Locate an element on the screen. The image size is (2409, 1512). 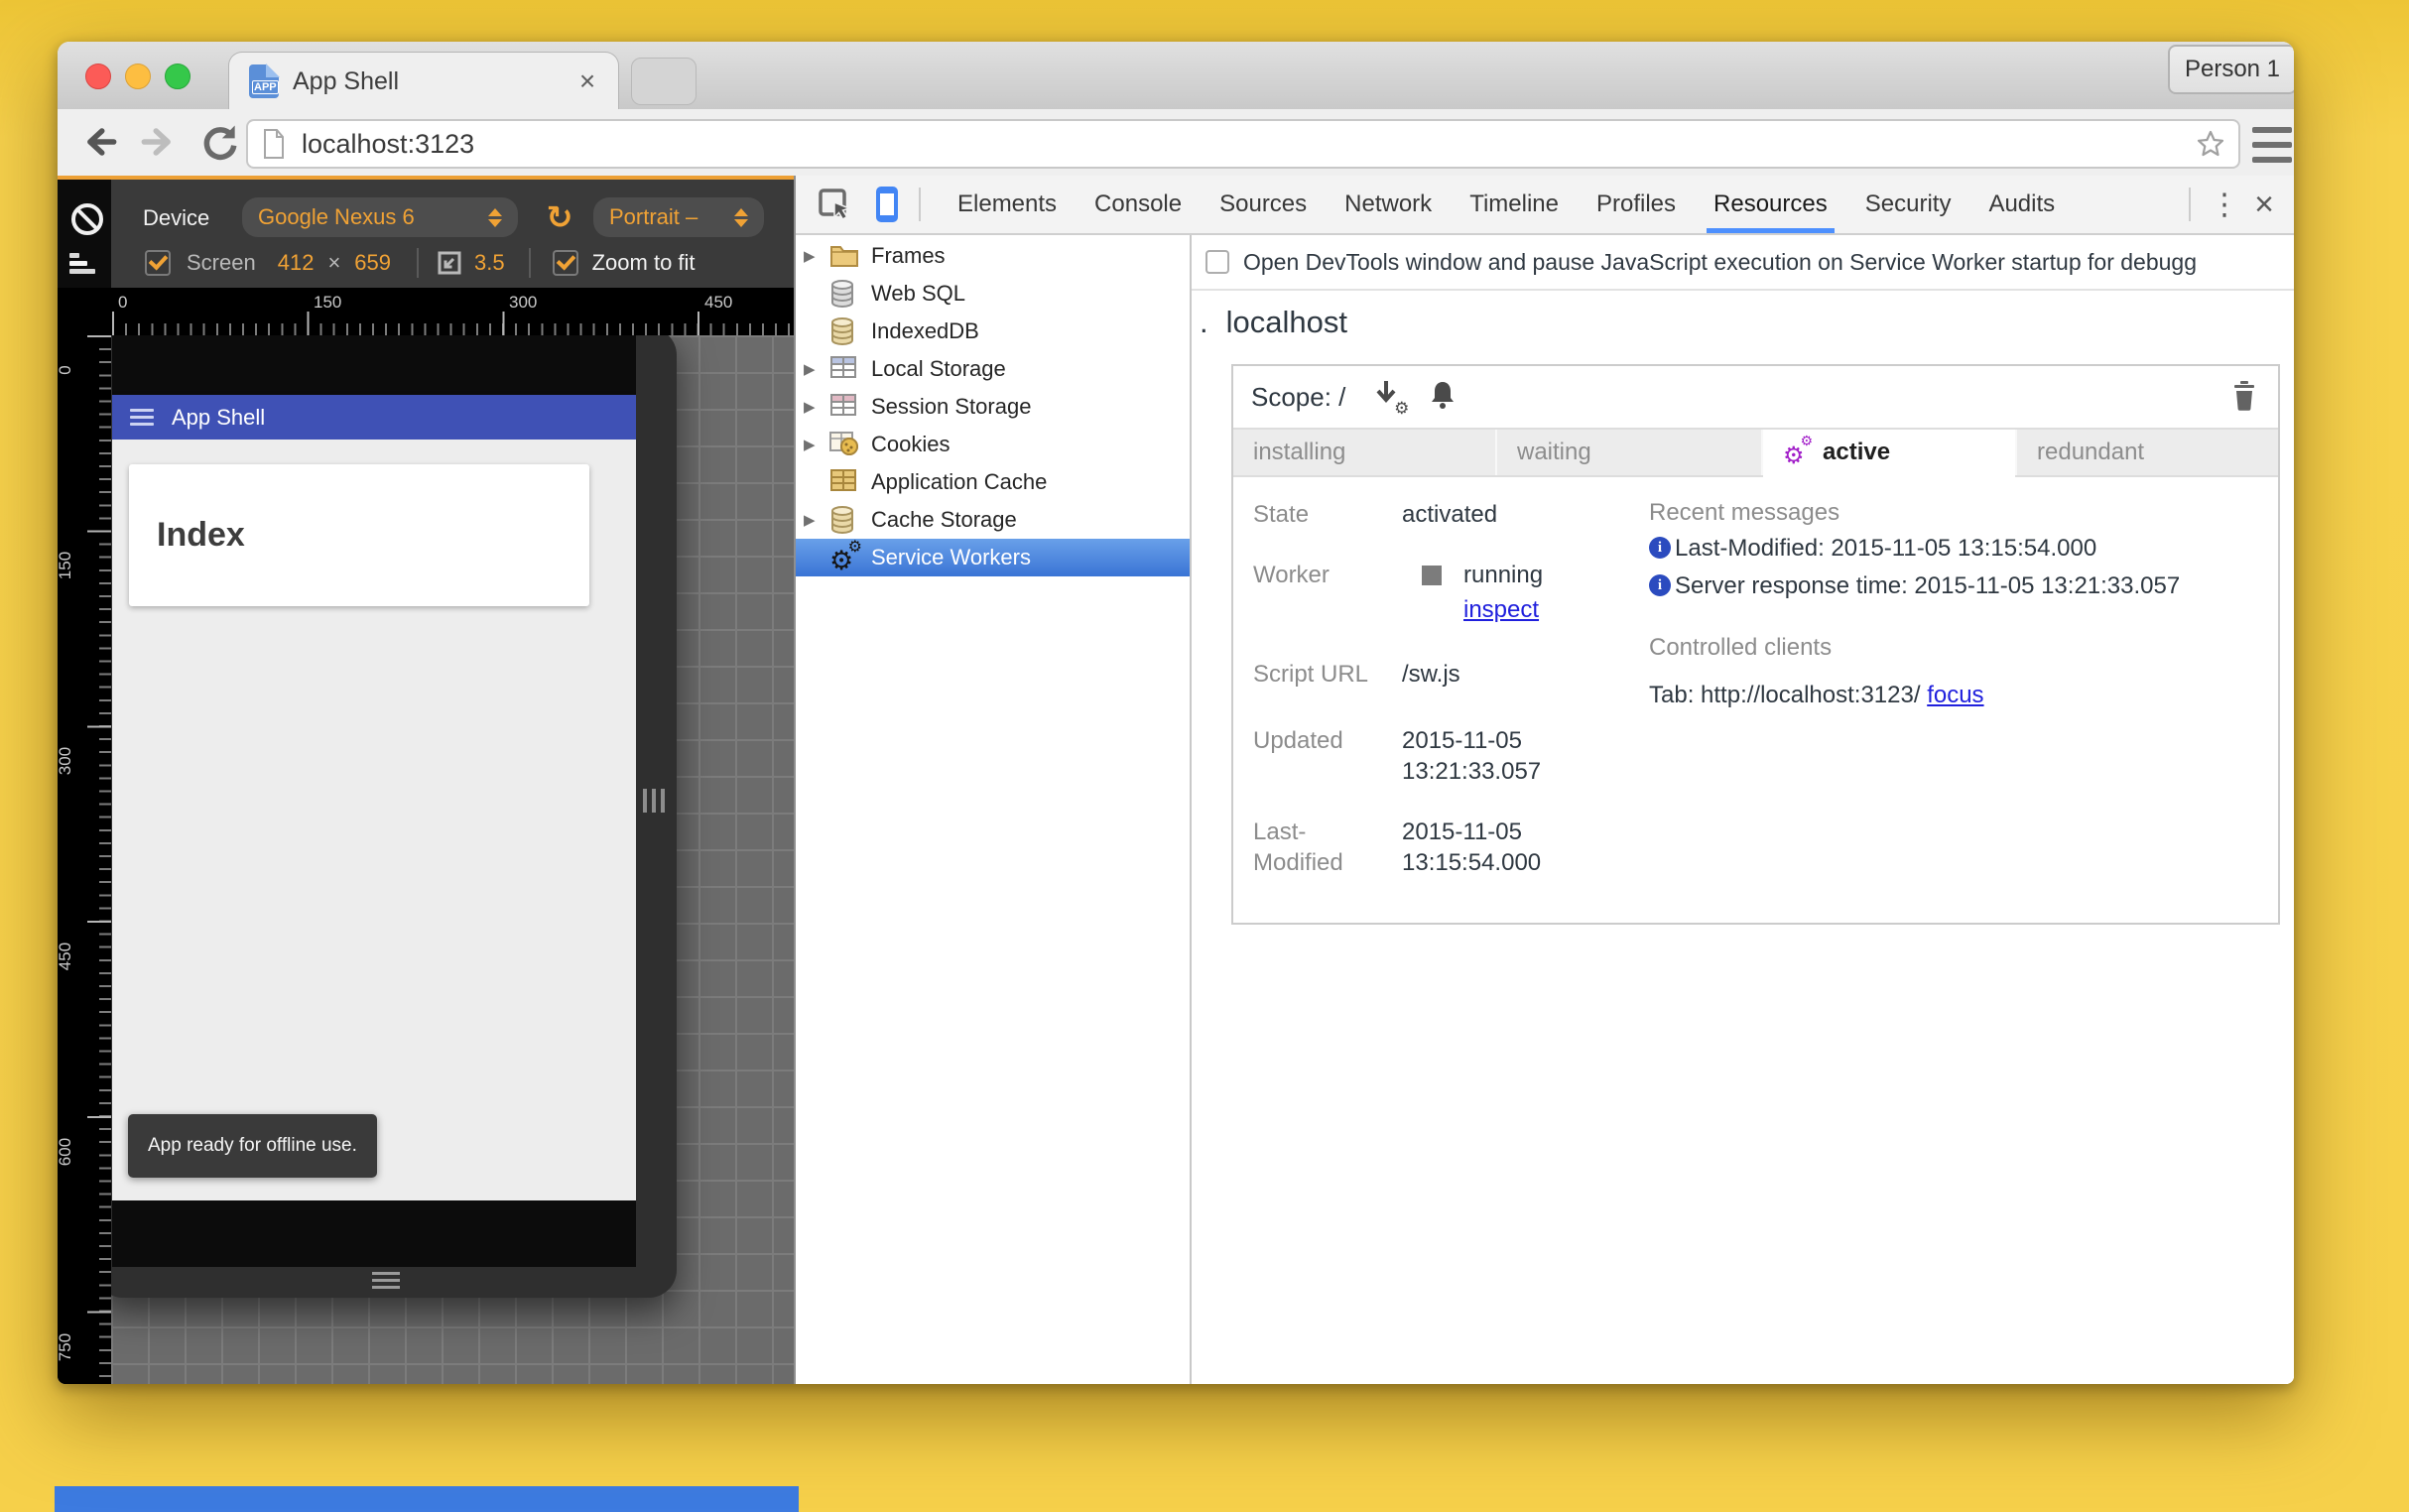
titlebar: APP App Shell Person 1 is located at coordinates (1176, 76).